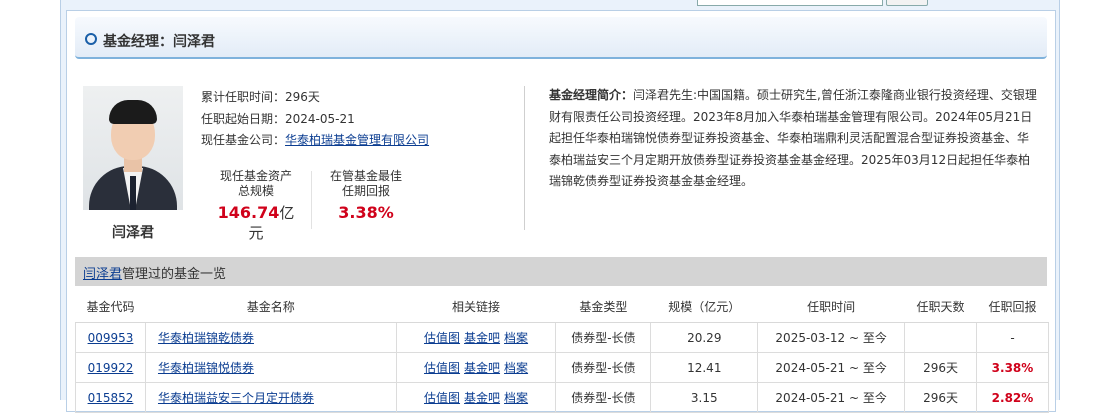 The image size is (1120, 413). Describe the element at coordinates (907, 3) in the screenshot. I see `search-button` at that location.